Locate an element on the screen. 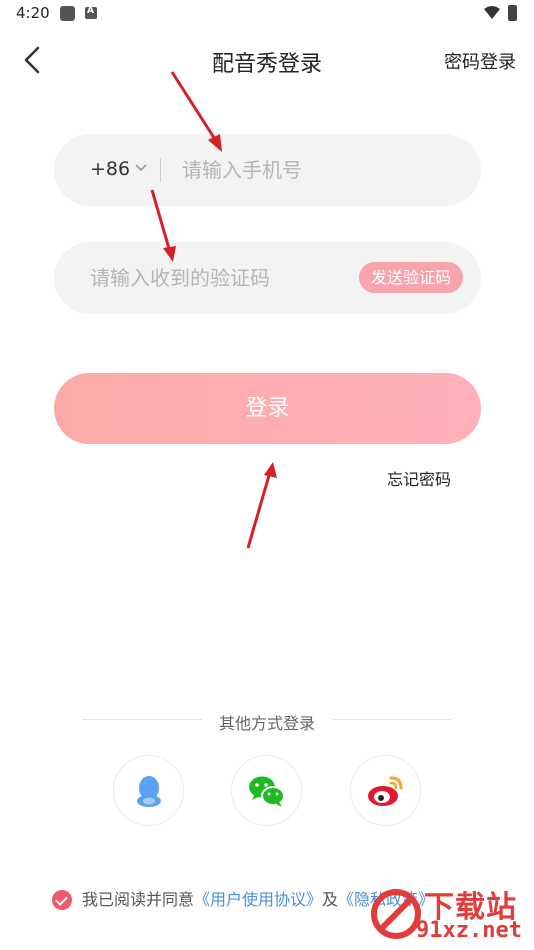  user-agreement-link: 《用户使用协议》 is located at coordinates (258, 899).